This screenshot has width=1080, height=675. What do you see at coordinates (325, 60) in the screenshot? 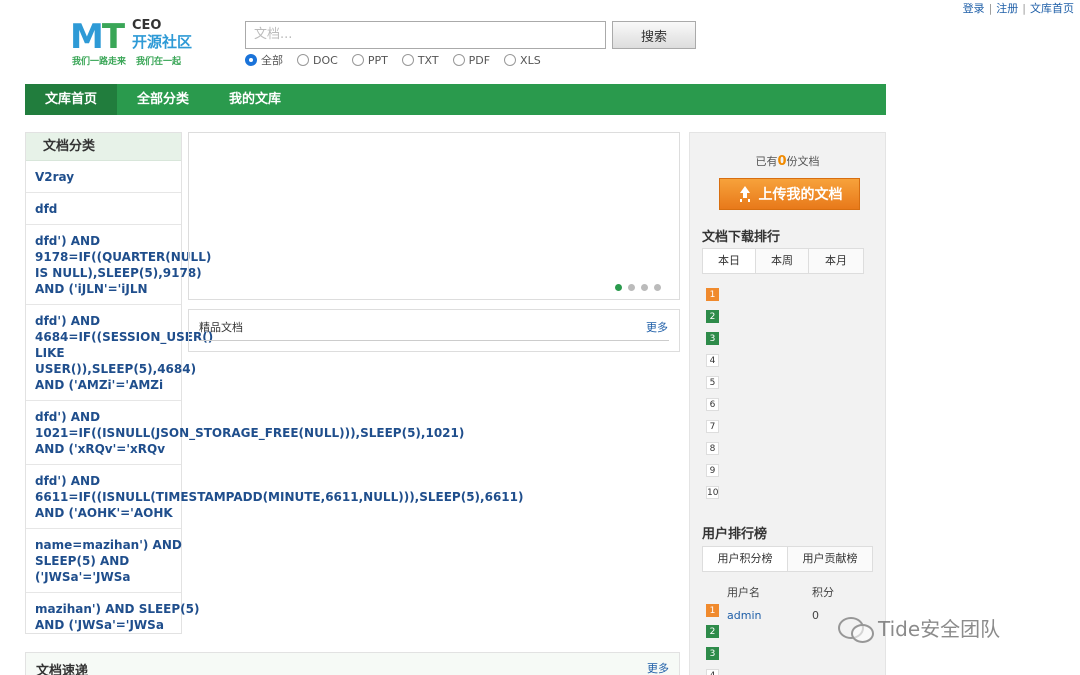
I see `filter-label: DOC` at bounding box center [325, 60].